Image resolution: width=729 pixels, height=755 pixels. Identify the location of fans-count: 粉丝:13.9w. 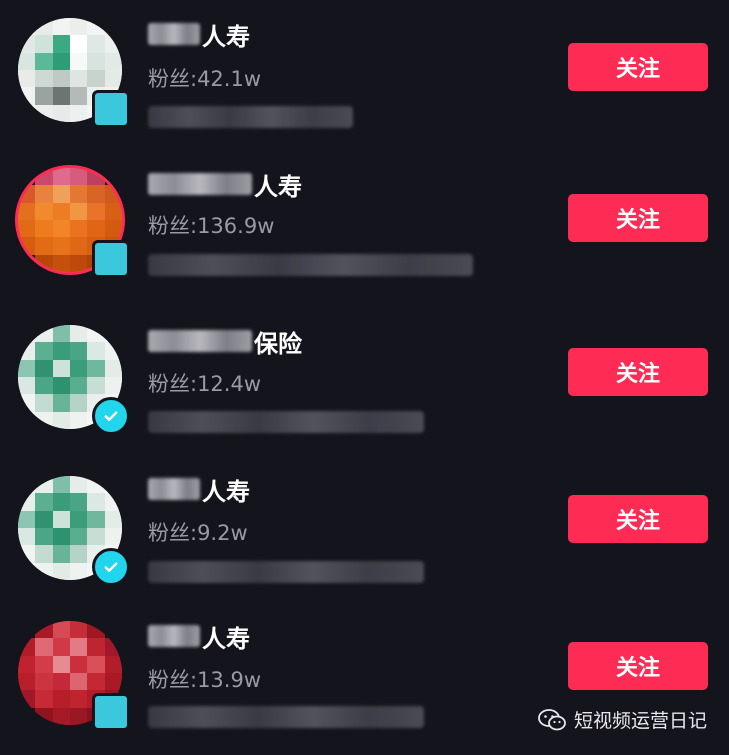
(205, 680).